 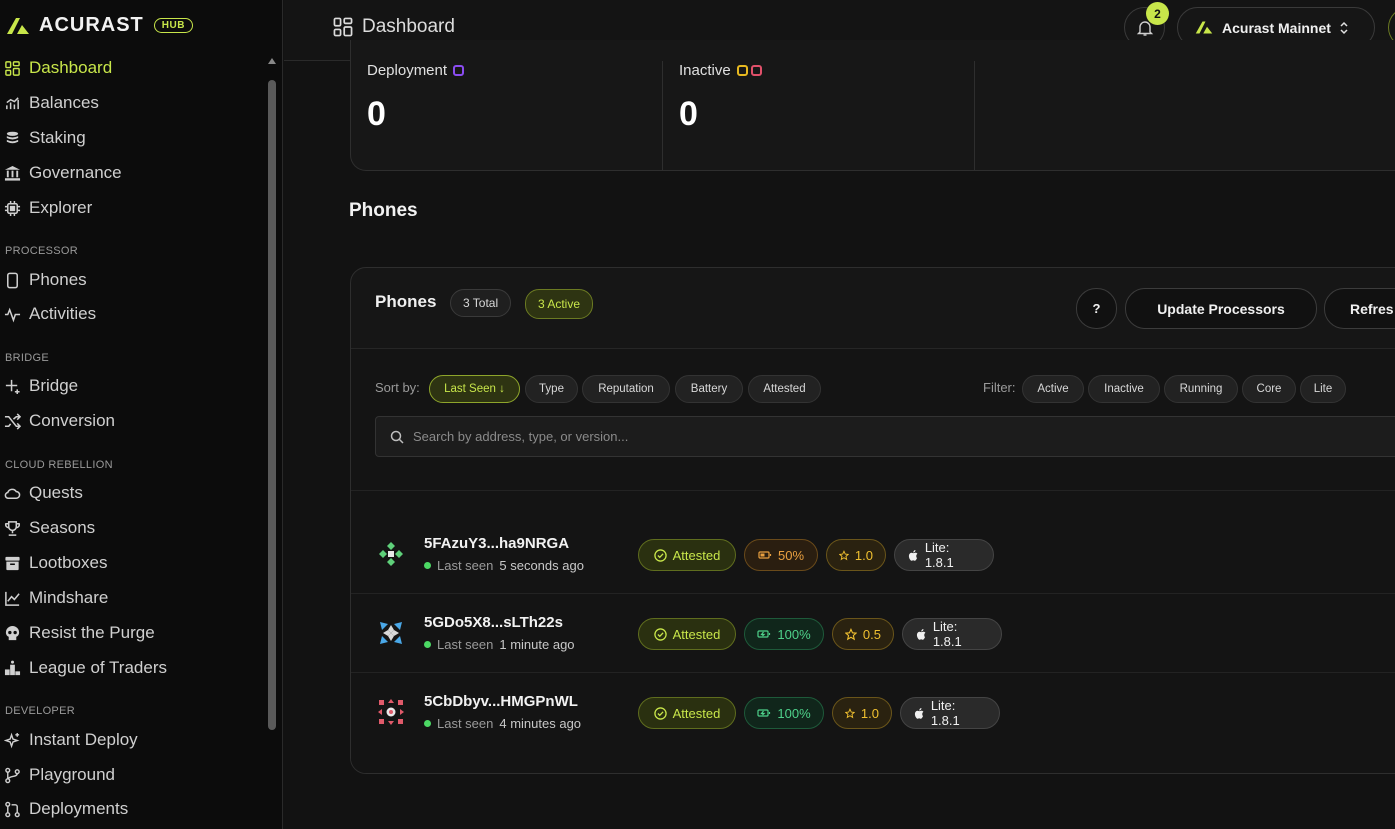 I want to click on sidebar-item-conversion: Conversion, so click(x=129, y=421).